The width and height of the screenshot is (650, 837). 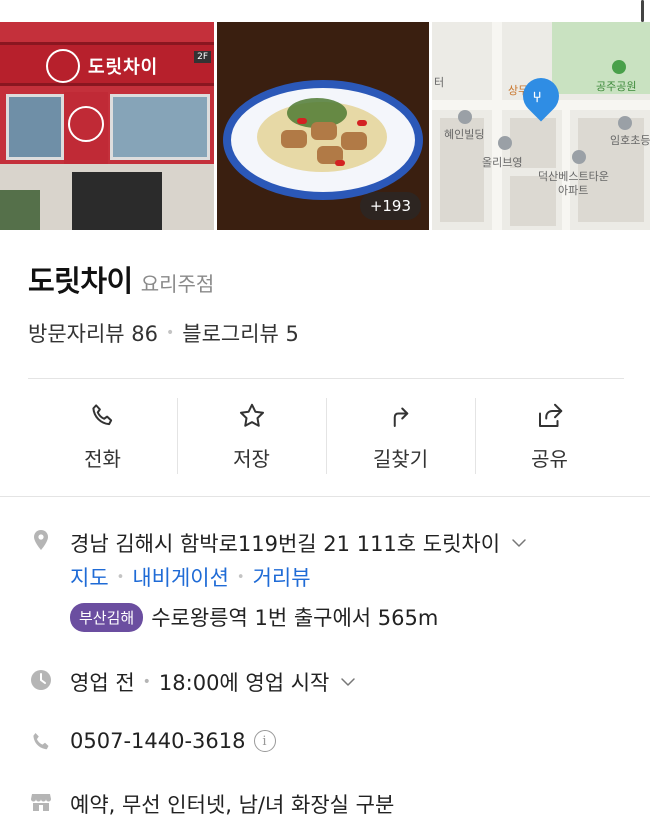 I want to click on info-icon: i, so click(x=264, y=741).